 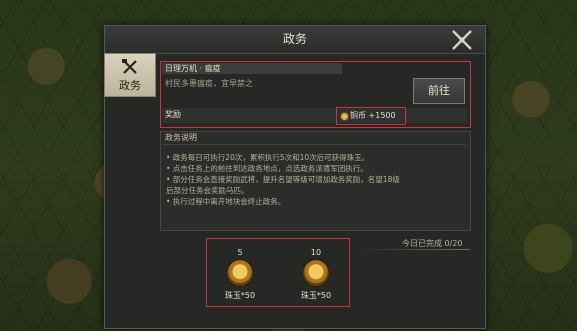 What do you see at coordinates (283, 179) in the screenshot?
I see `explanation-item: • 部分任务会直接奖励武将，提升名望等级可增加政务奖励，名望18级` at bounding box center [283, 179].